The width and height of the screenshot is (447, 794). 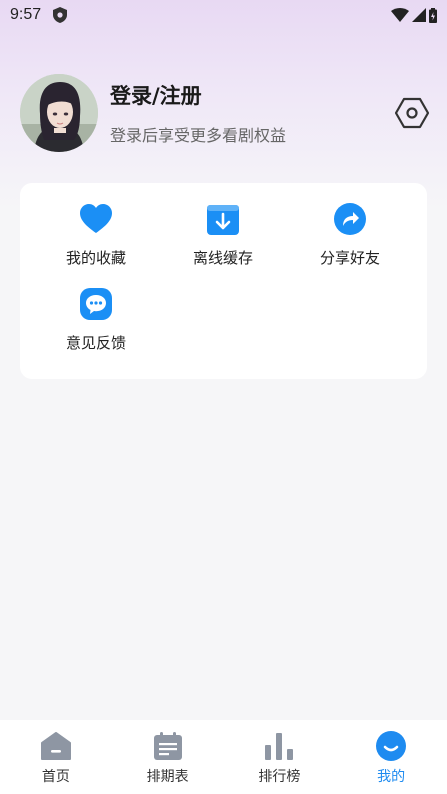 I want to click on heart-icon, so click(x=96, y=218).